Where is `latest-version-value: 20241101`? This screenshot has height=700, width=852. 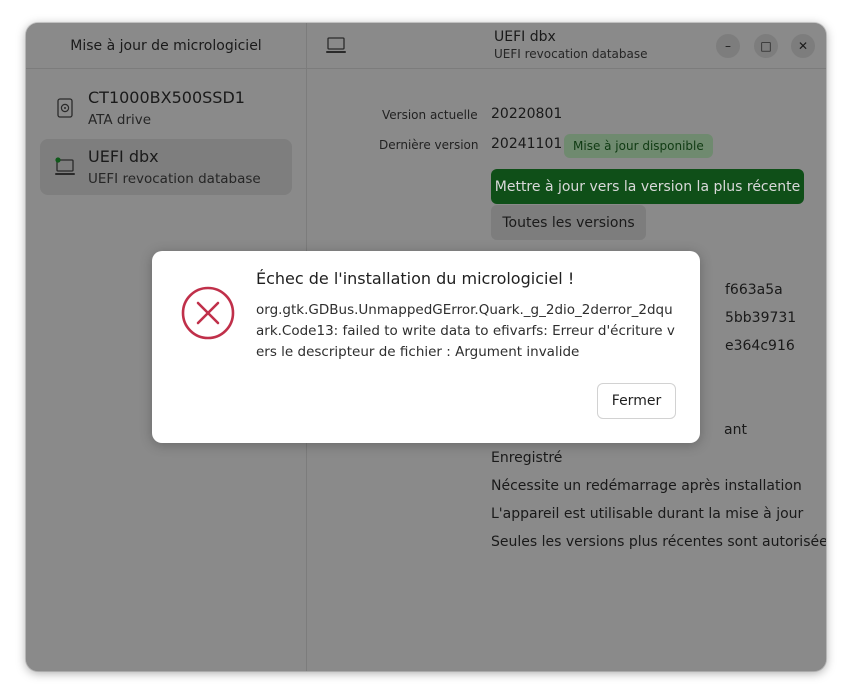
latest-version-value: 20241101 is located at coordinates (527, 144).